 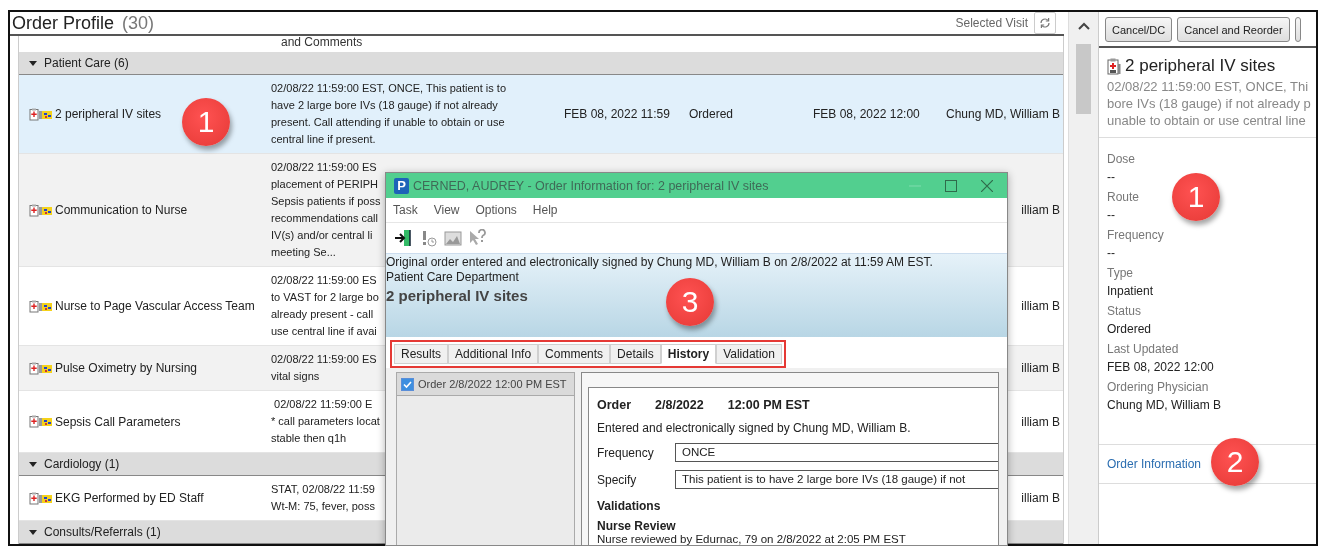 I want to click on field-label: Type, so click(x=1120, y=273).